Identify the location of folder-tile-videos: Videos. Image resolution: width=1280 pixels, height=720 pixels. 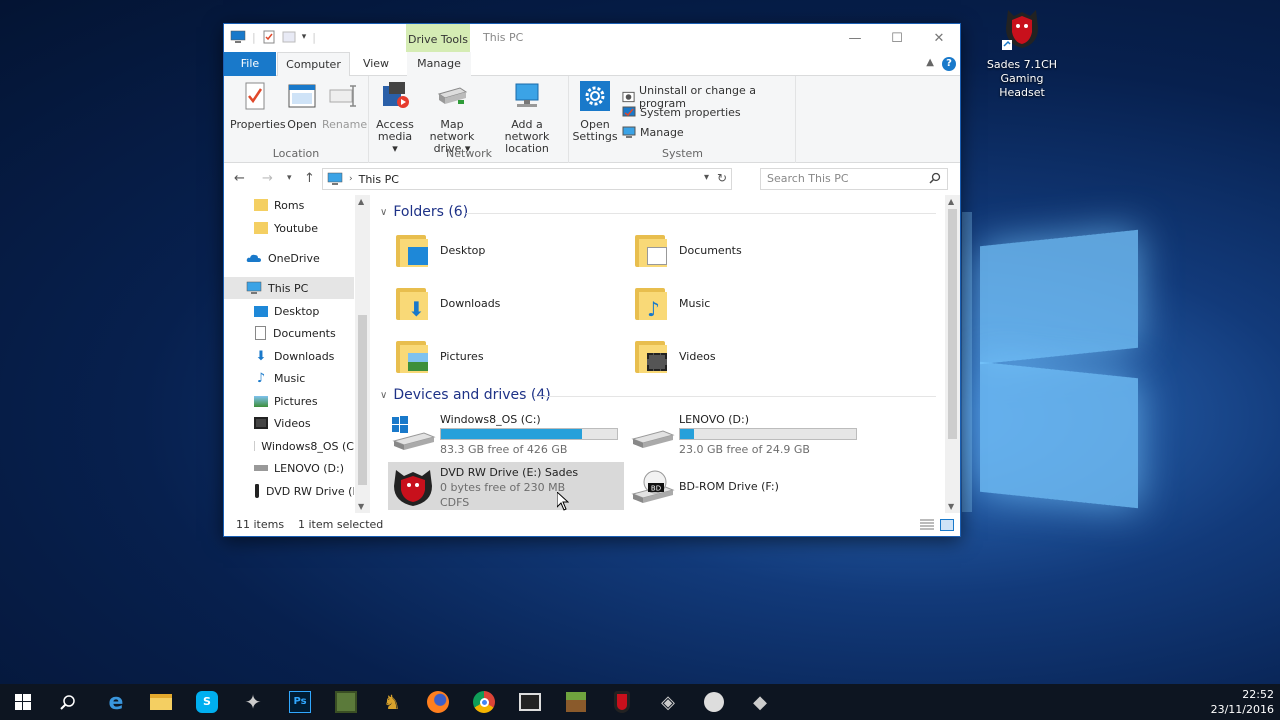
(675, 356).